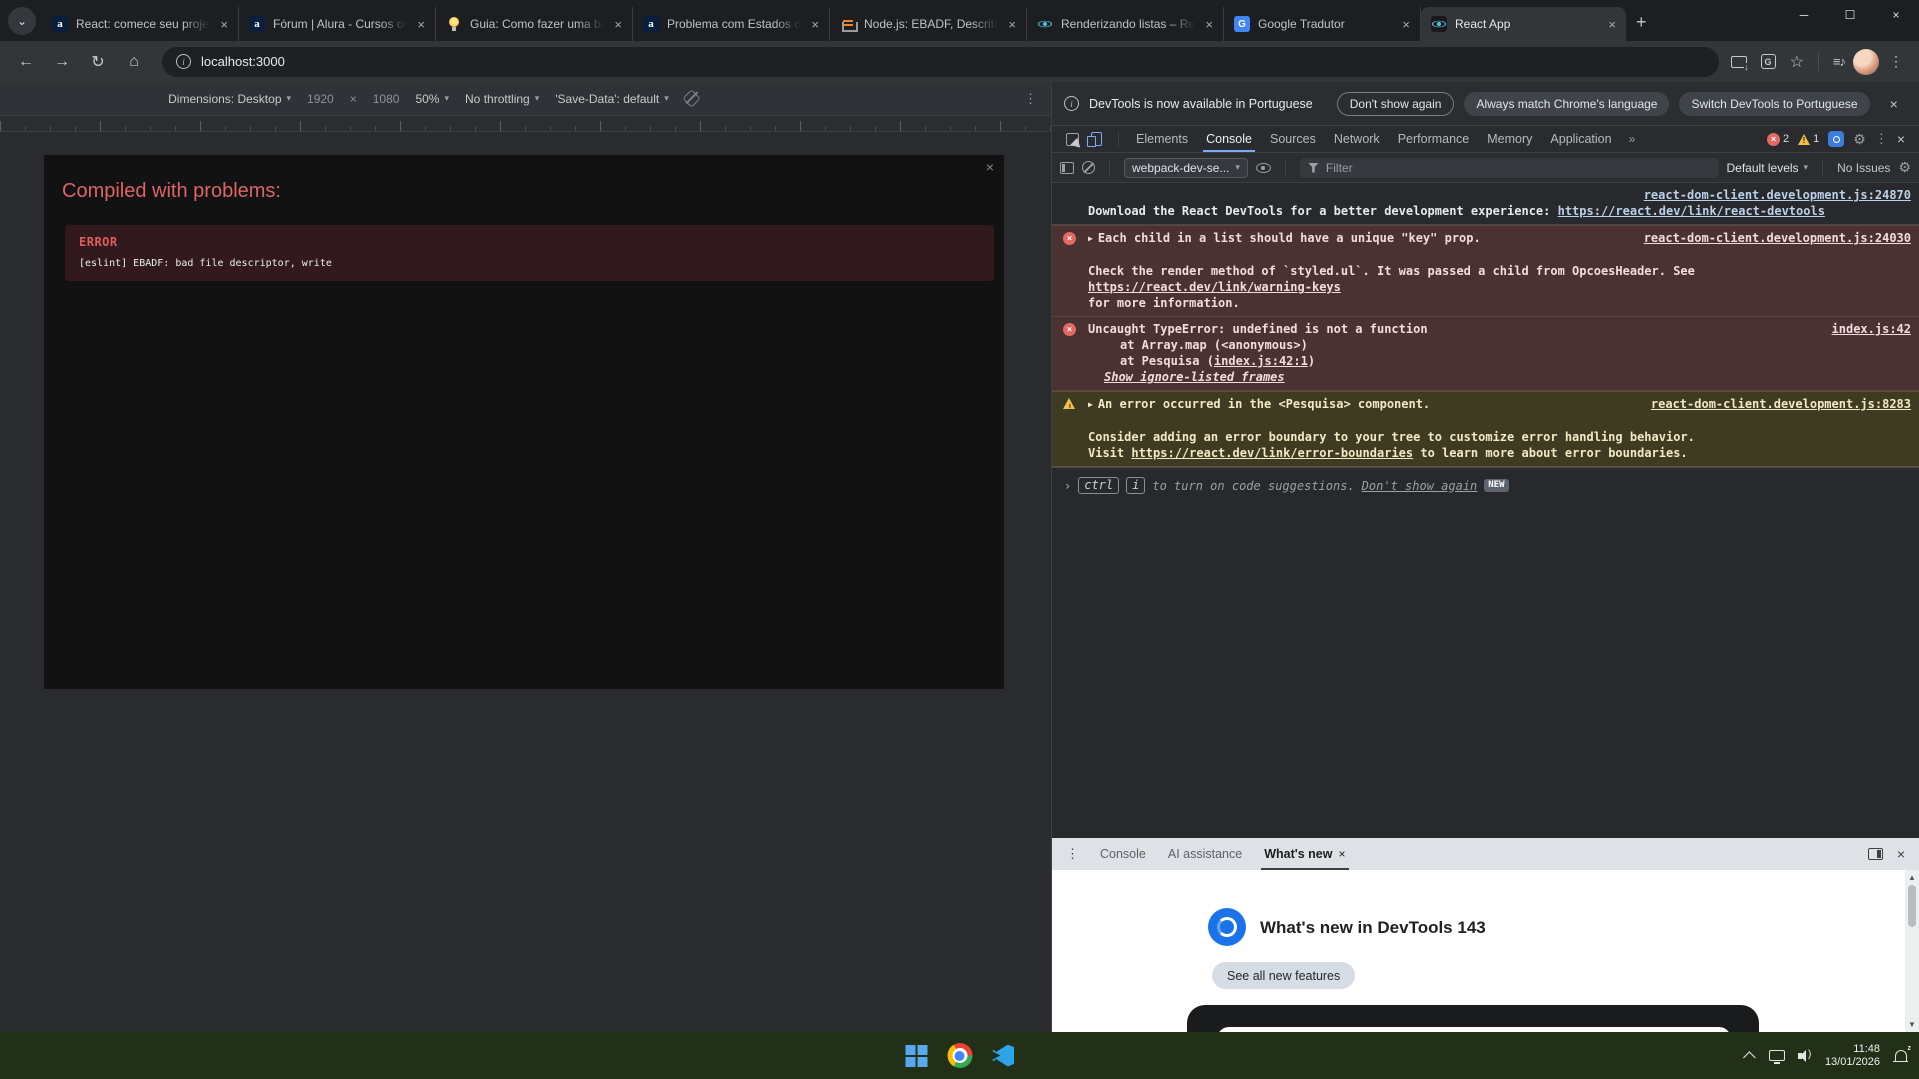 The width and height of the screenshot is (1919, 1079). What do you see at coordinates (1420, 486) in the screenshot?
I see `prompt-dont-show-link: Don't show again` at bounding box center [1420, 486].